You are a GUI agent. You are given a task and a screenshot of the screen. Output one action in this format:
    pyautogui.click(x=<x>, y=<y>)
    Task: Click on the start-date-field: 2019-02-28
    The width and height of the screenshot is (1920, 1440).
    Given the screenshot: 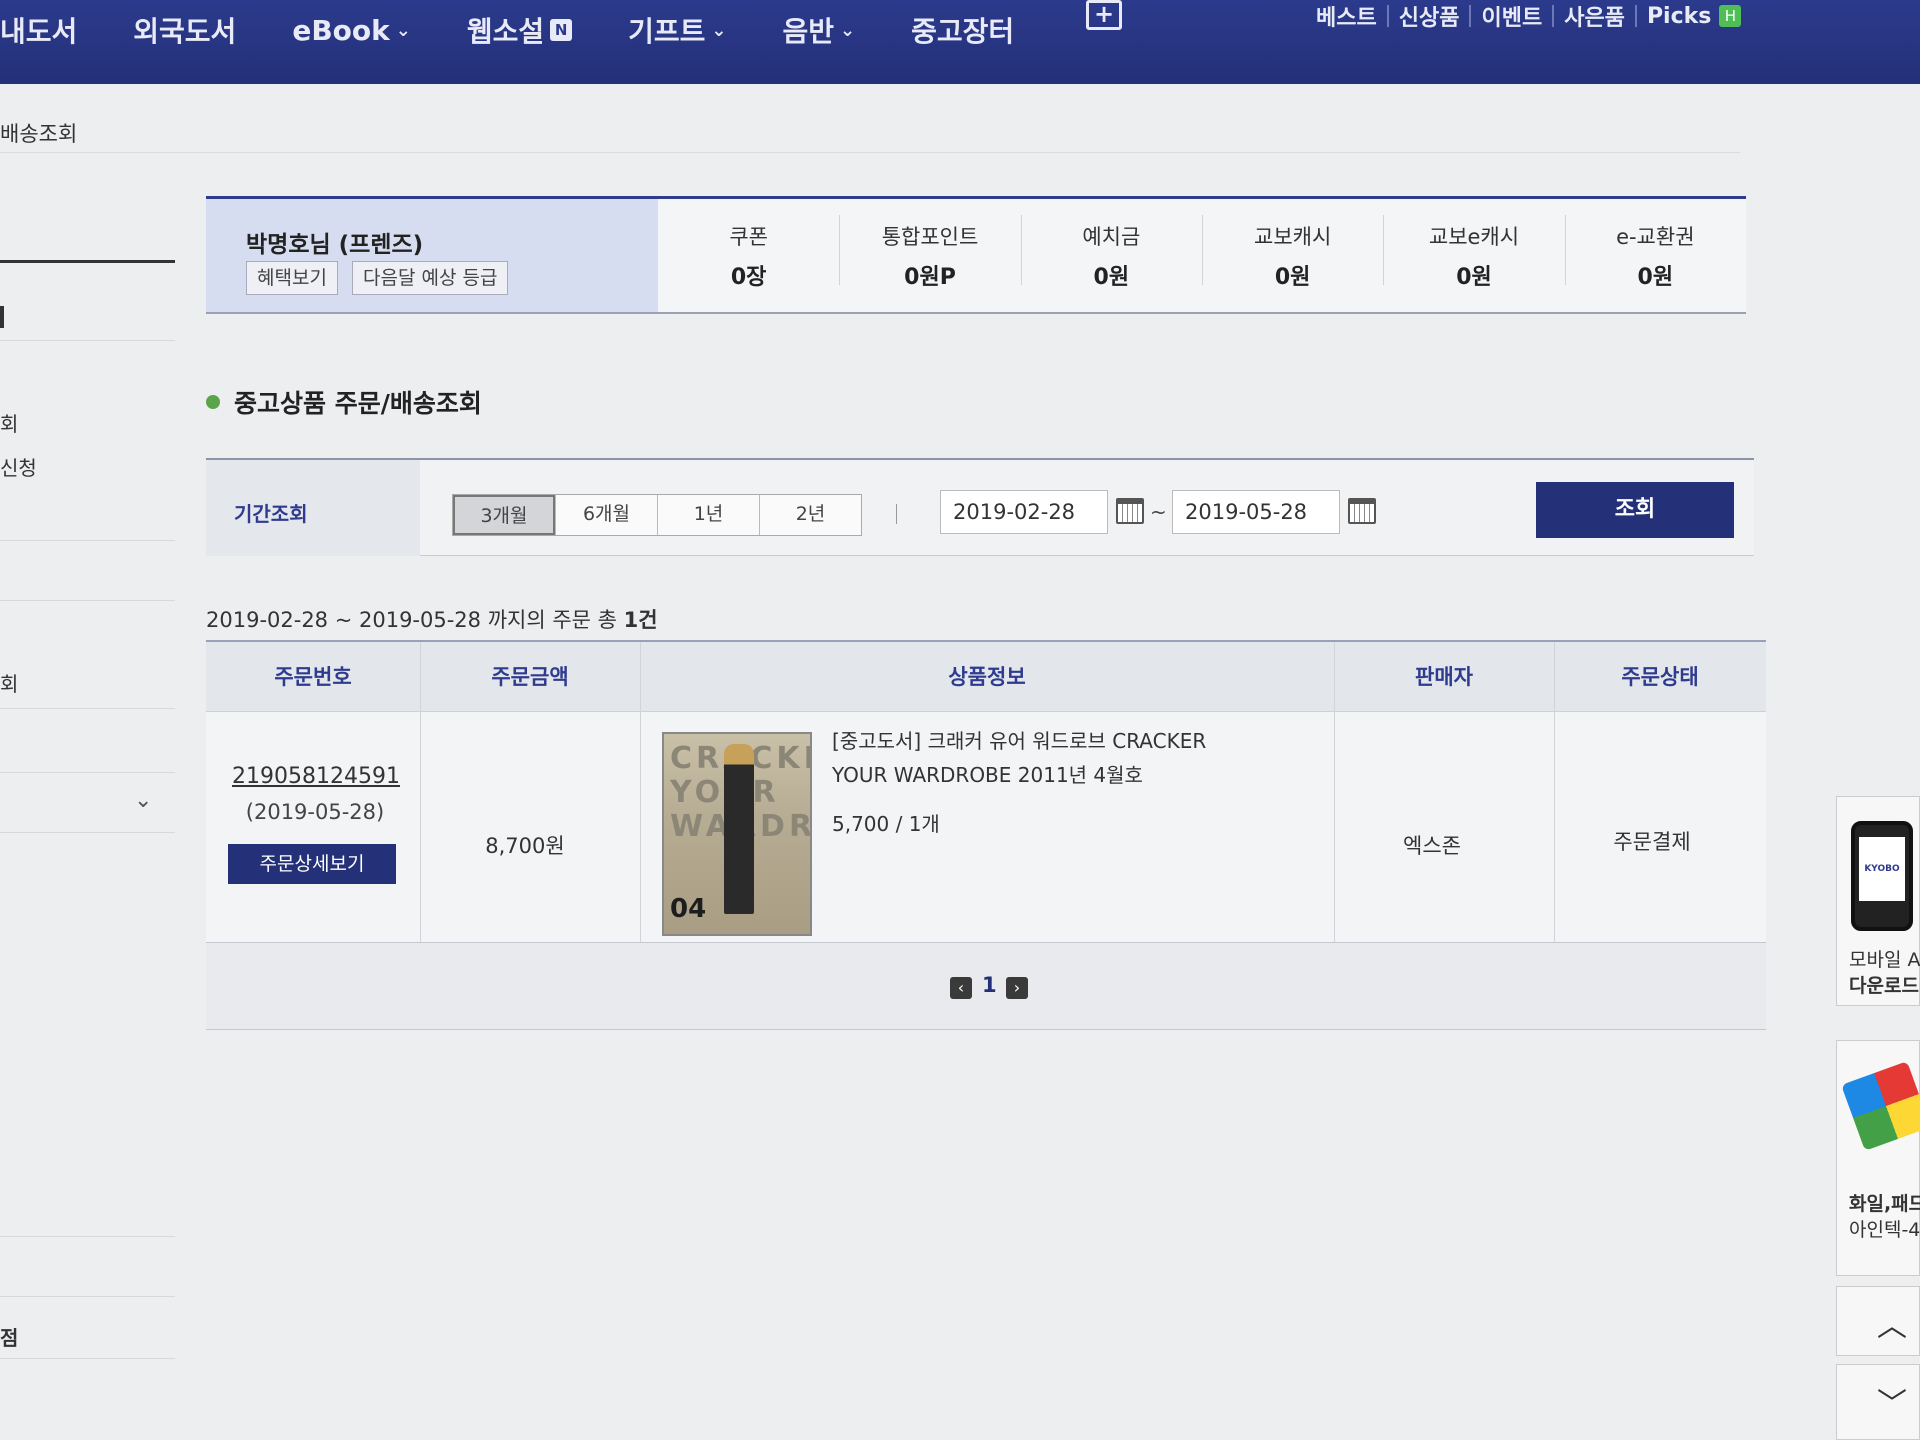 What is the action you would take?
    pyautogui.click(x=1024, y=512)
    